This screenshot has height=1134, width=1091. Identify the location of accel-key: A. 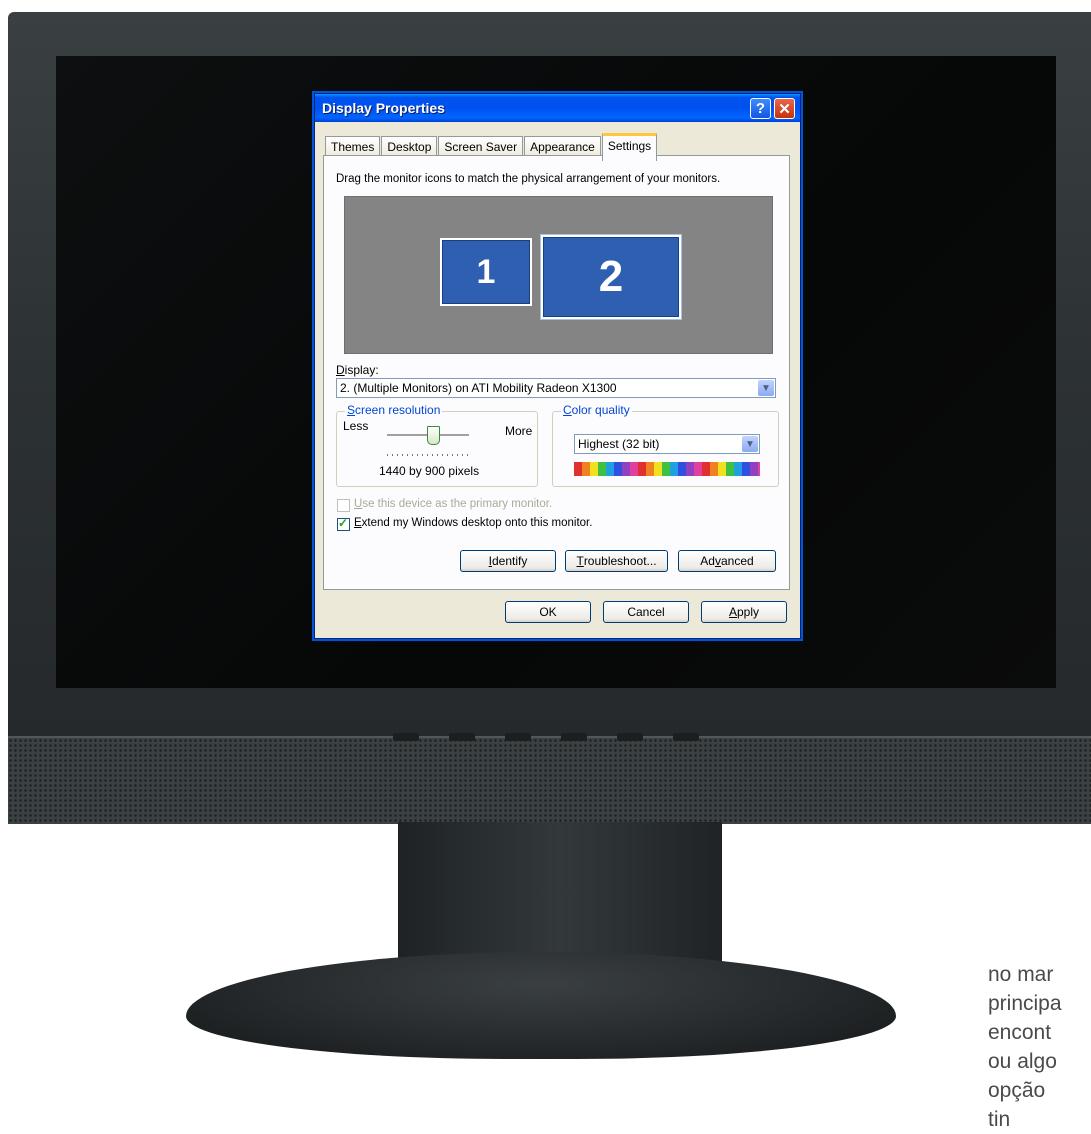
(732, 612).